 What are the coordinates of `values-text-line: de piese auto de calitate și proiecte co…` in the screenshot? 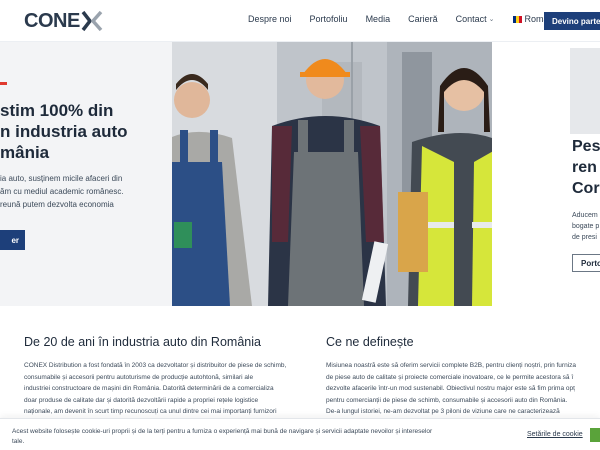 It's located at (450, 377).